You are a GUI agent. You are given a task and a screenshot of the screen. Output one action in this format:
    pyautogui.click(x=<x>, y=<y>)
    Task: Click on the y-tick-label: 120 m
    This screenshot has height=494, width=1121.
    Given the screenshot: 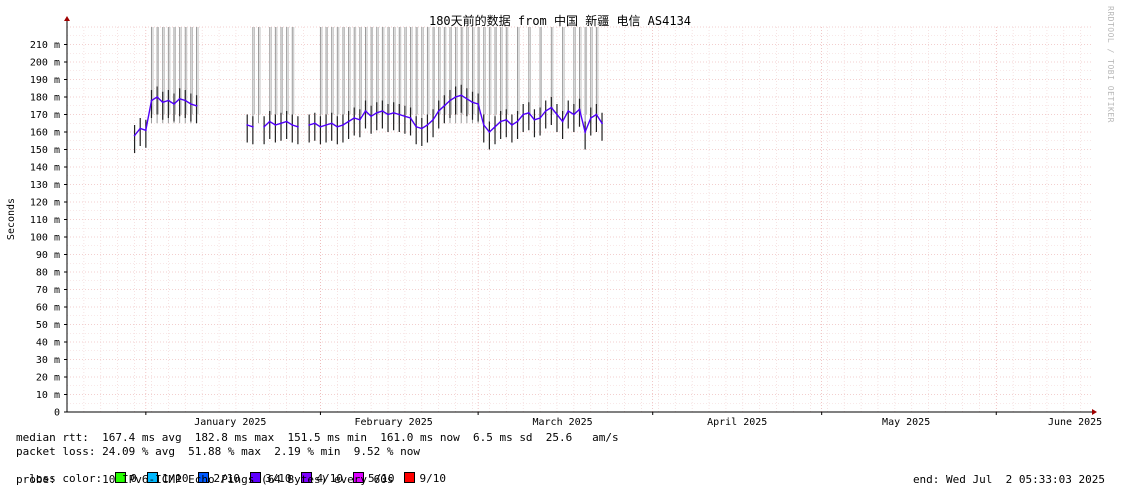 What is the action you would take?
    pyautogui.click(x=45, y=203)
    